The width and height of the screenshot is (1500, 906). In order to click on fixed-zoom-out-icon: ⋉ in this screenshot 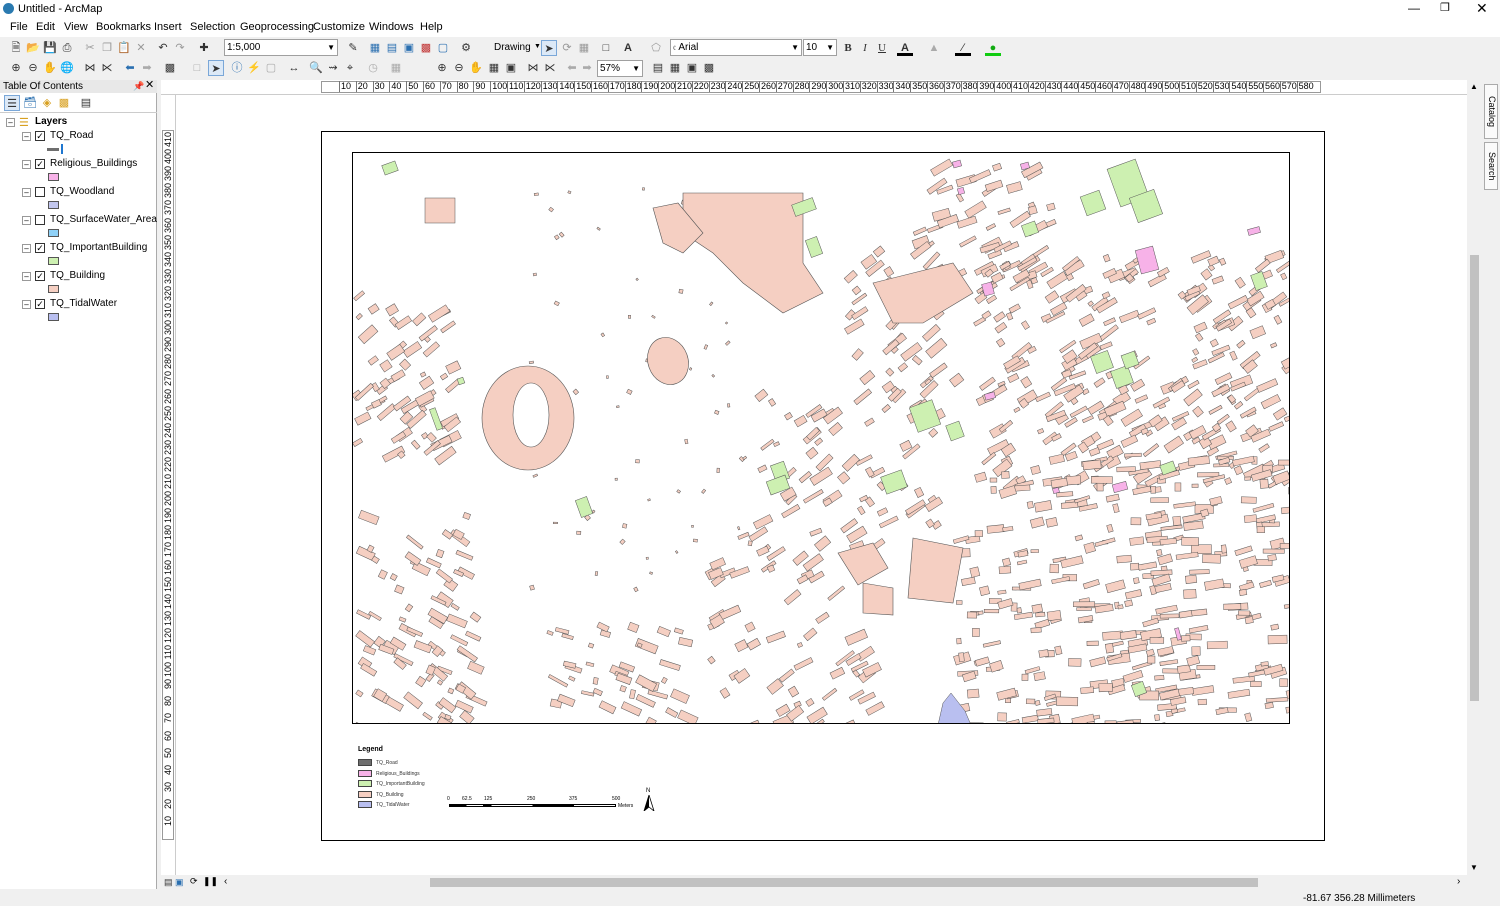, I will do `click(107, 68)`.